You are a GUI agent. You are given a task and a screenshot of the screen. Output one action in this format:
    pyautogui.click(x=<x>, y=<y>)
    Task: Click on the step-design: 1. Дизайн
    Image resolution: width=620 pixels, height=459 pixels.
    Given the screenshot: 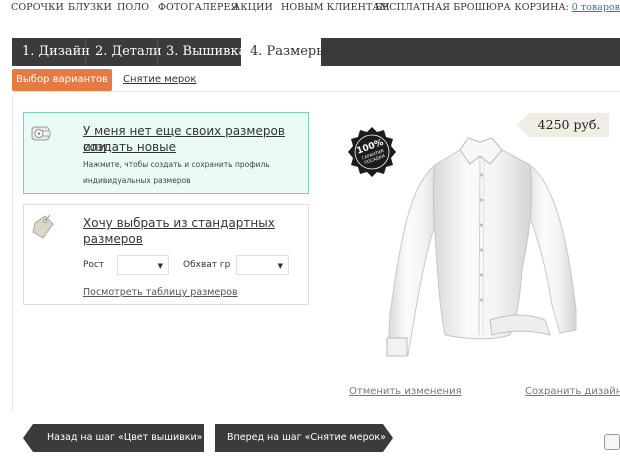 What is the action you would take?
    pyautogui.click(x=56, y=52)
    